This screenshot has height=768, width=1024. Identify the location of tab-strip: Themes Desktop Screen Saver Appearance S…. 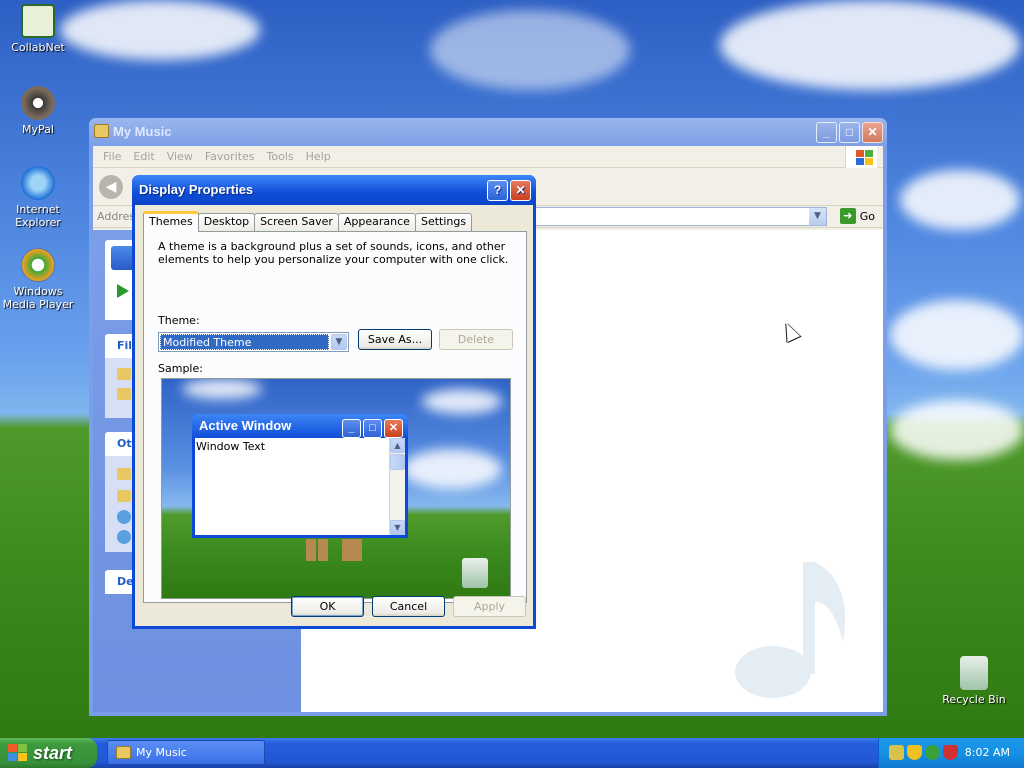
(308, 221).